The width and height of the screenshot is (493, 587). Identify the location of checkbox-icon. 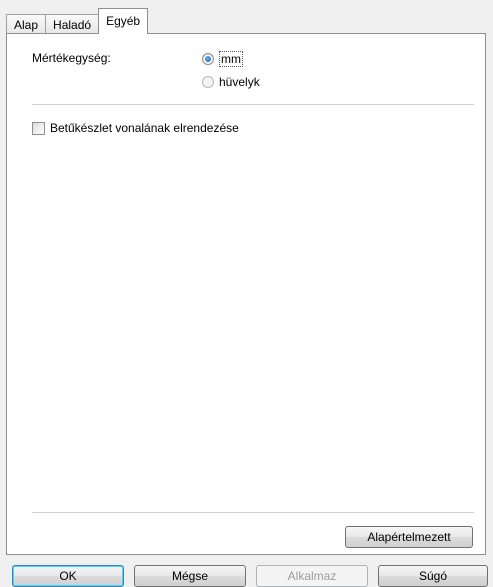
(38, 128).